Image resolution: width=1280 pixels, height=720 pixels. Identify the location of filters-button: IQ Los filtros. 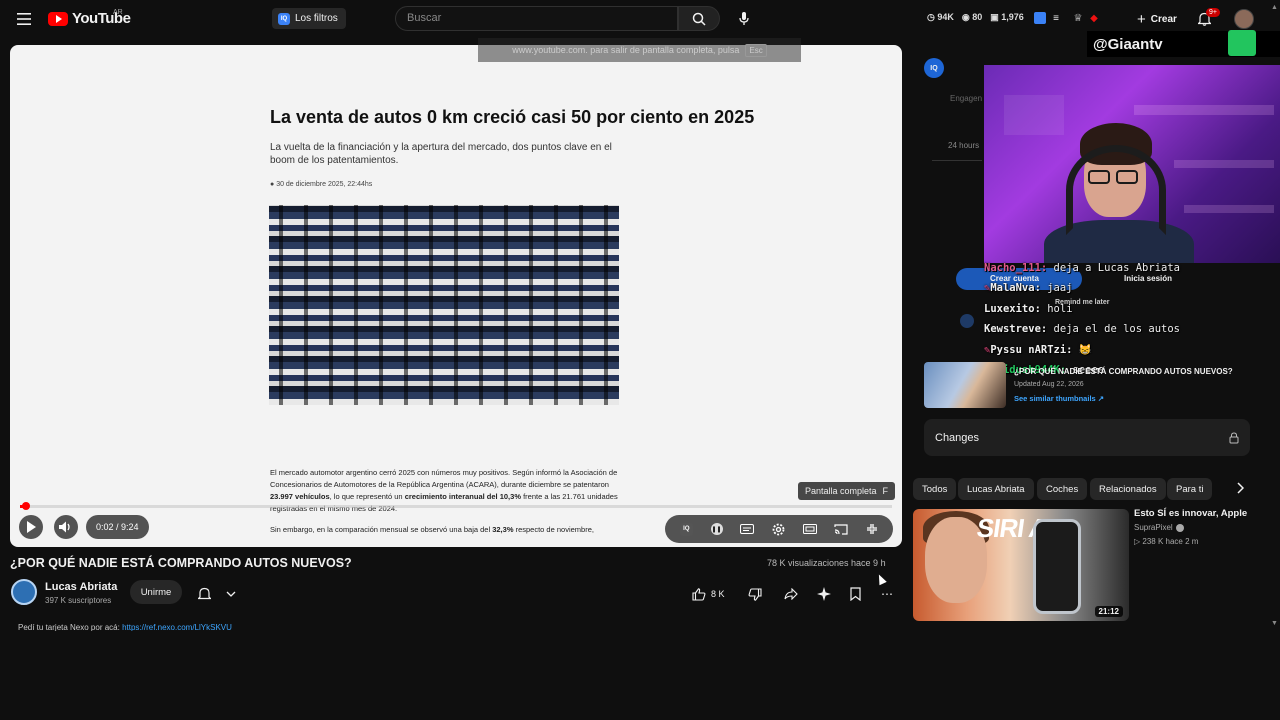
(309, 18).